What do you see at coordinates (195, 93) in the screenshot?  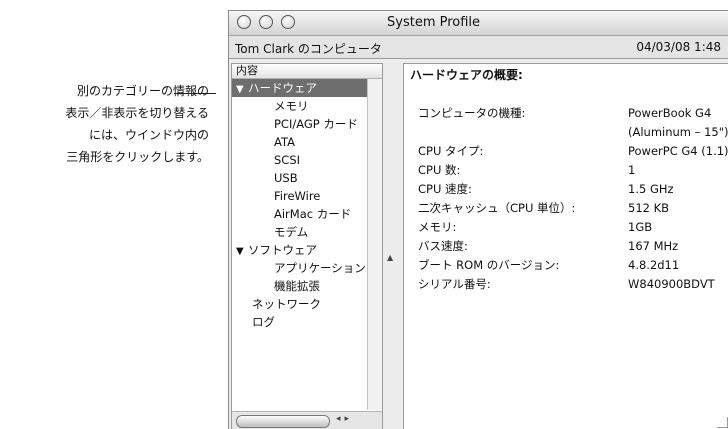 I see `callout-leader-line` at bounding box center [195, 93].